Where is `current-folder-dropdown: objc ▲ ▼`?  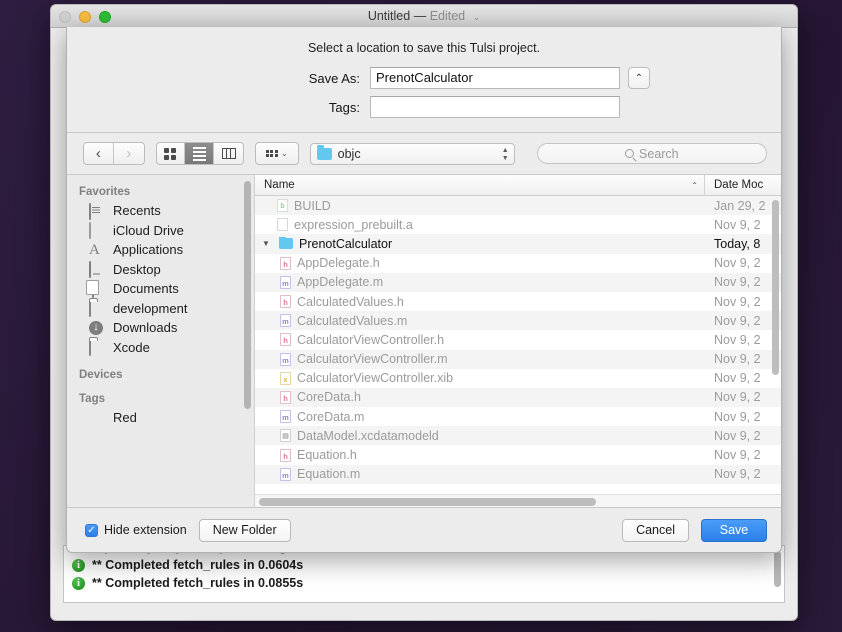 current-folder-dropdown: objc ▲ ▼ is located at coordinates (412, 153).